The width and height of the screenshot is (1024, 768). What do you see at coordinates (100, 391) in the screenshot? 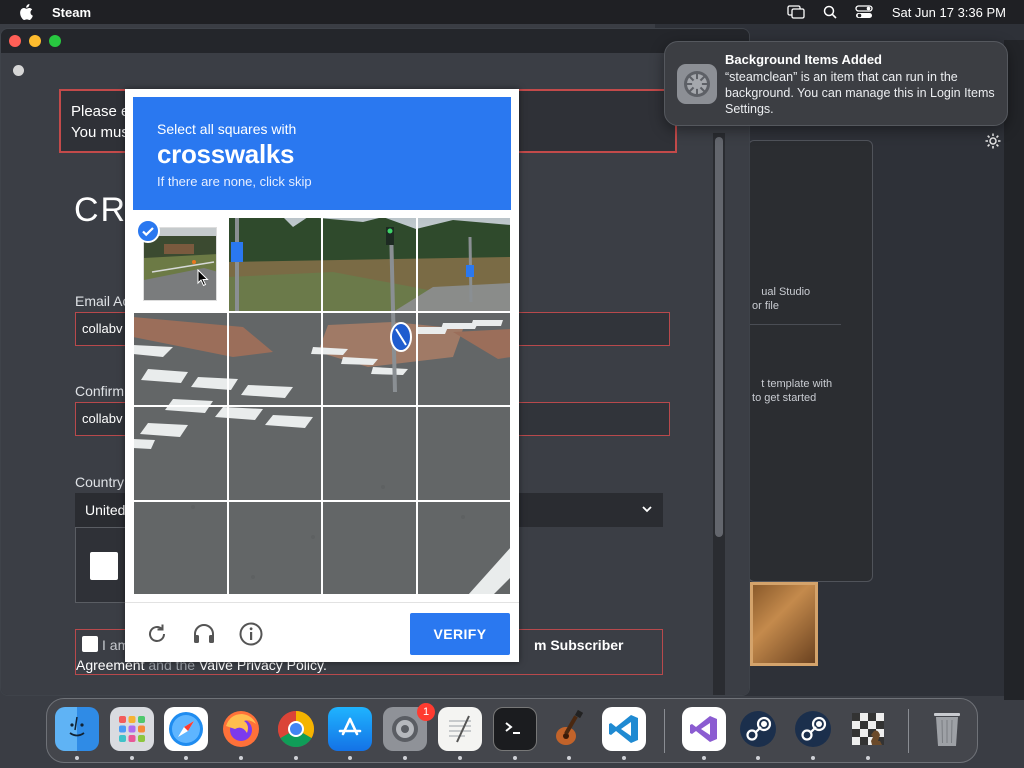
I see `confirm-email-label: Confirm` at bounding box center [100, 391].